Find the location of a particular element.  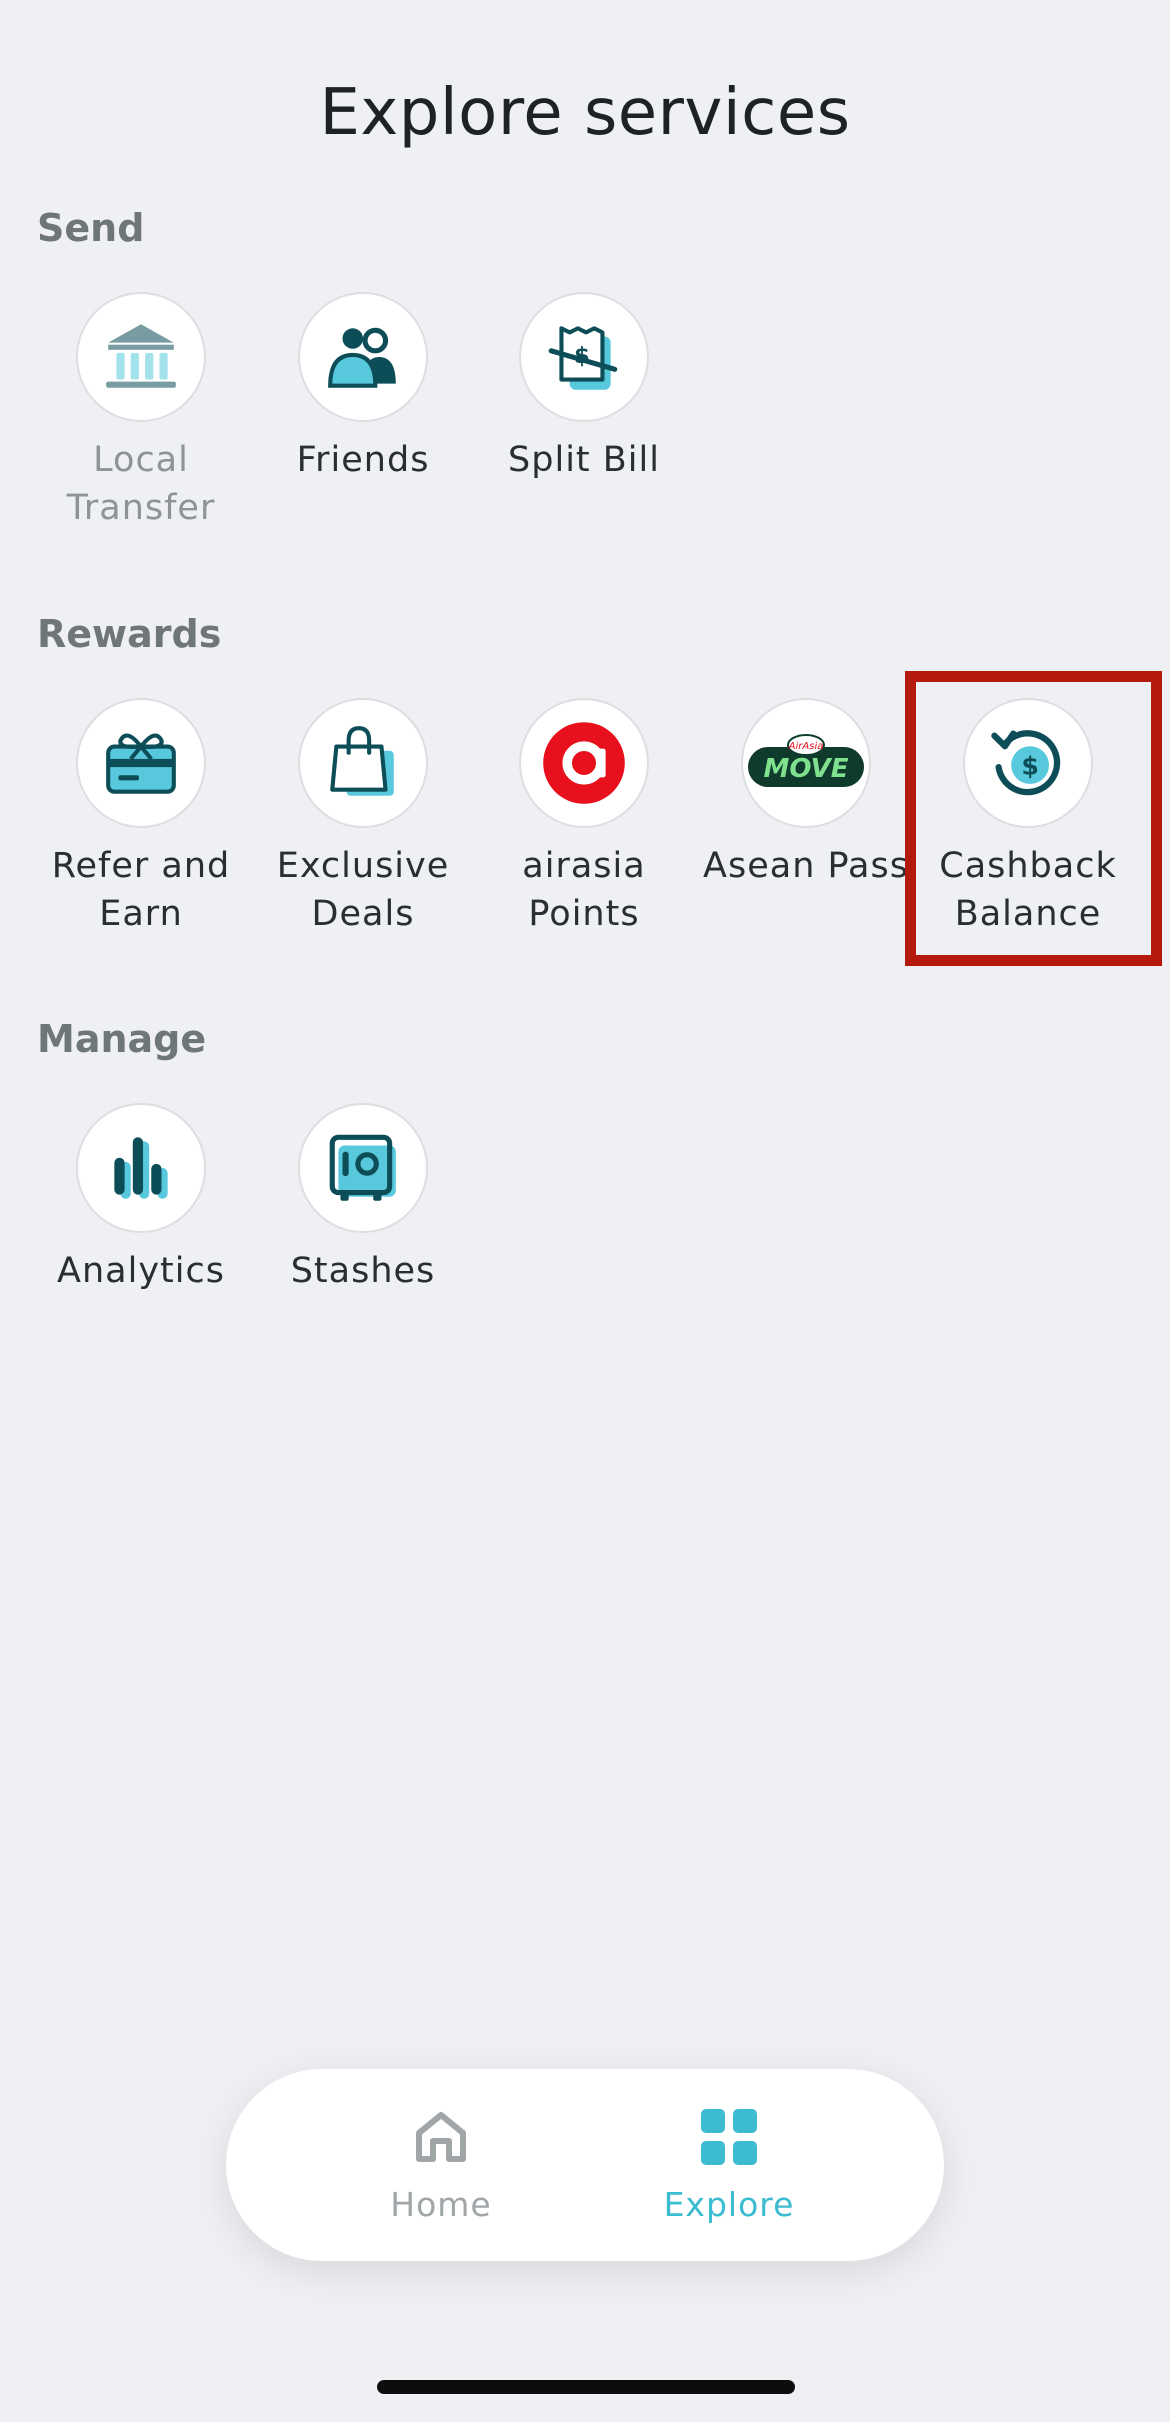

bank-icon is located at coordinates (141, 357).